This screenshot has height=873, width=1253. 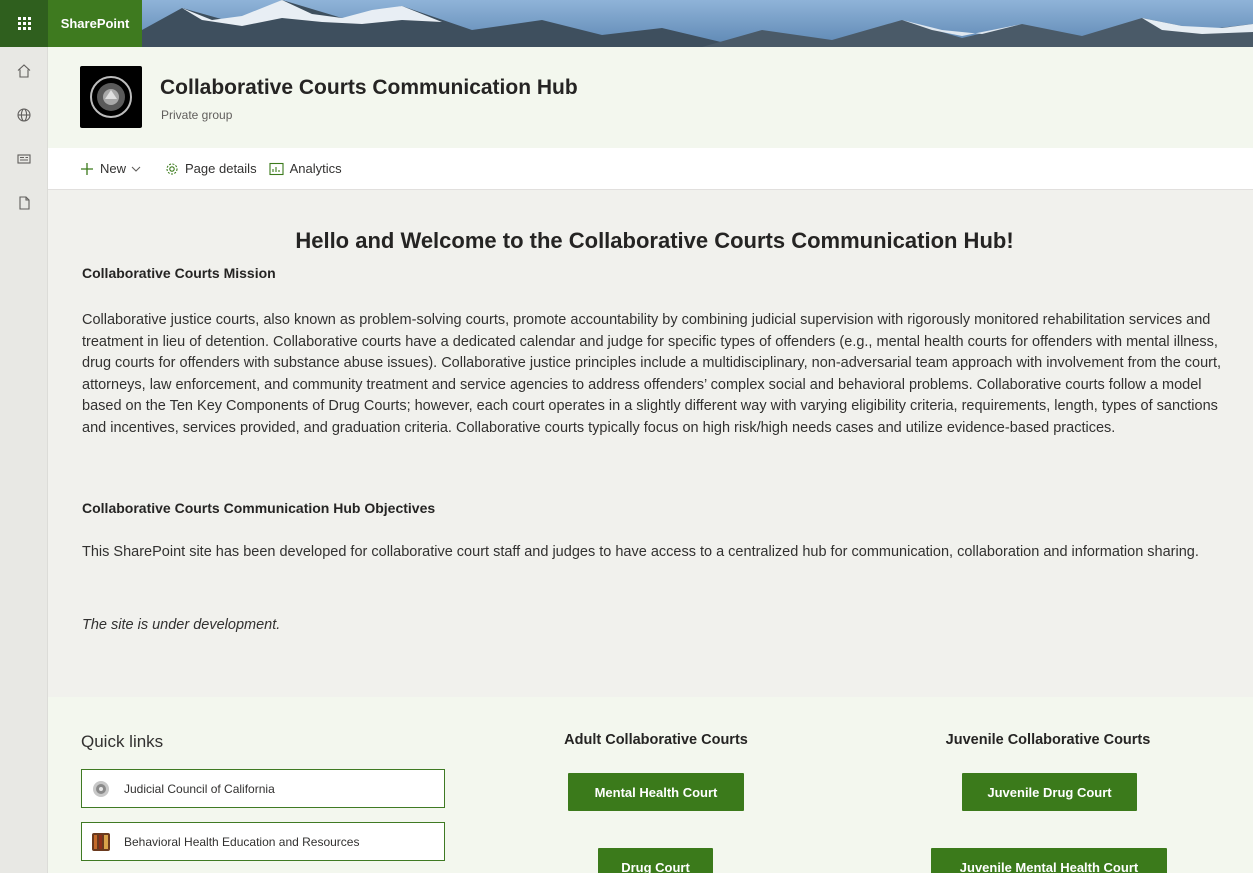 I want to click on quick-link-judicial-council: Judicial Council of California, so click(x=263, y=788).